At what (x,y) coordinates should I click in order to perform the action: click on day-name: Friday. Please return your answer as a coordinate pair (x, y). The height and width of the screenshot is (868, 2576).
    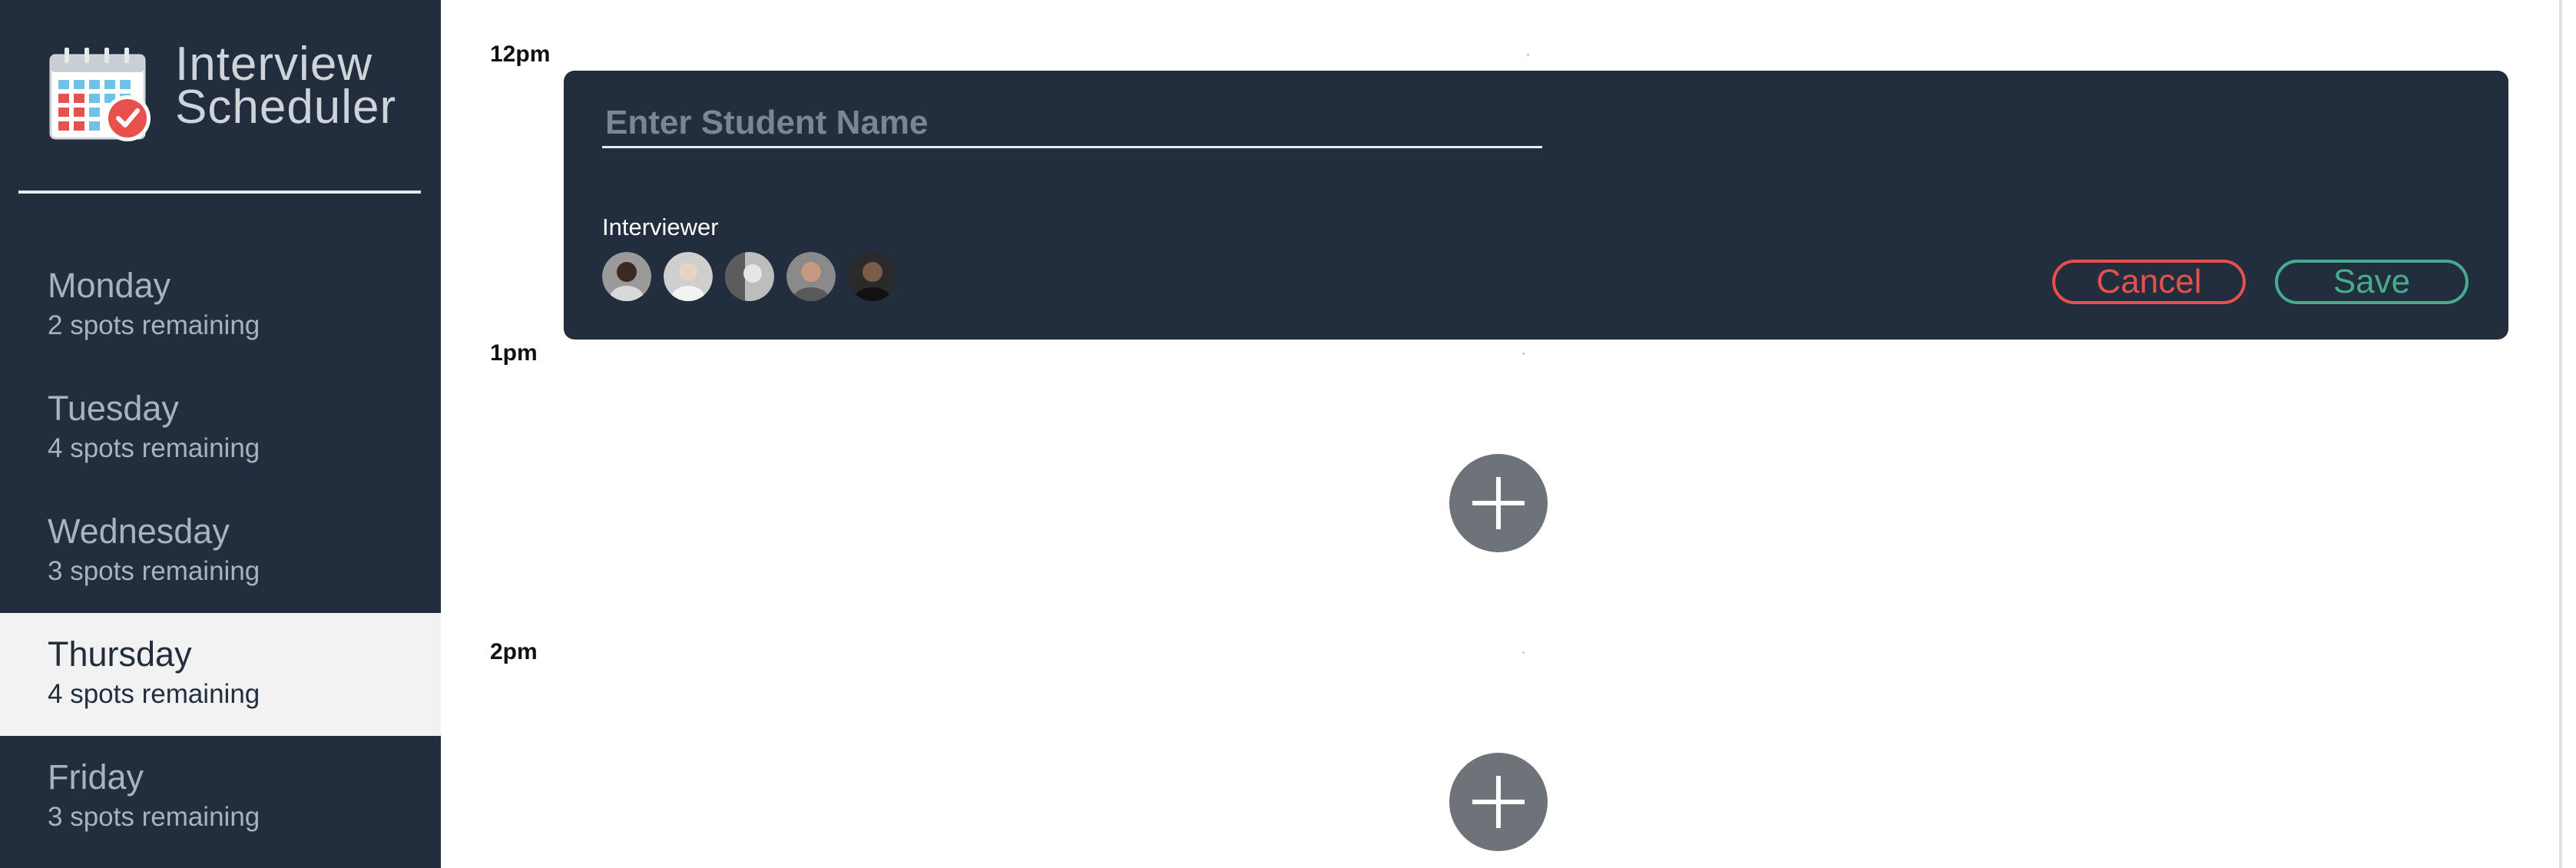
    Looking at the image, I should click on (96, 777).